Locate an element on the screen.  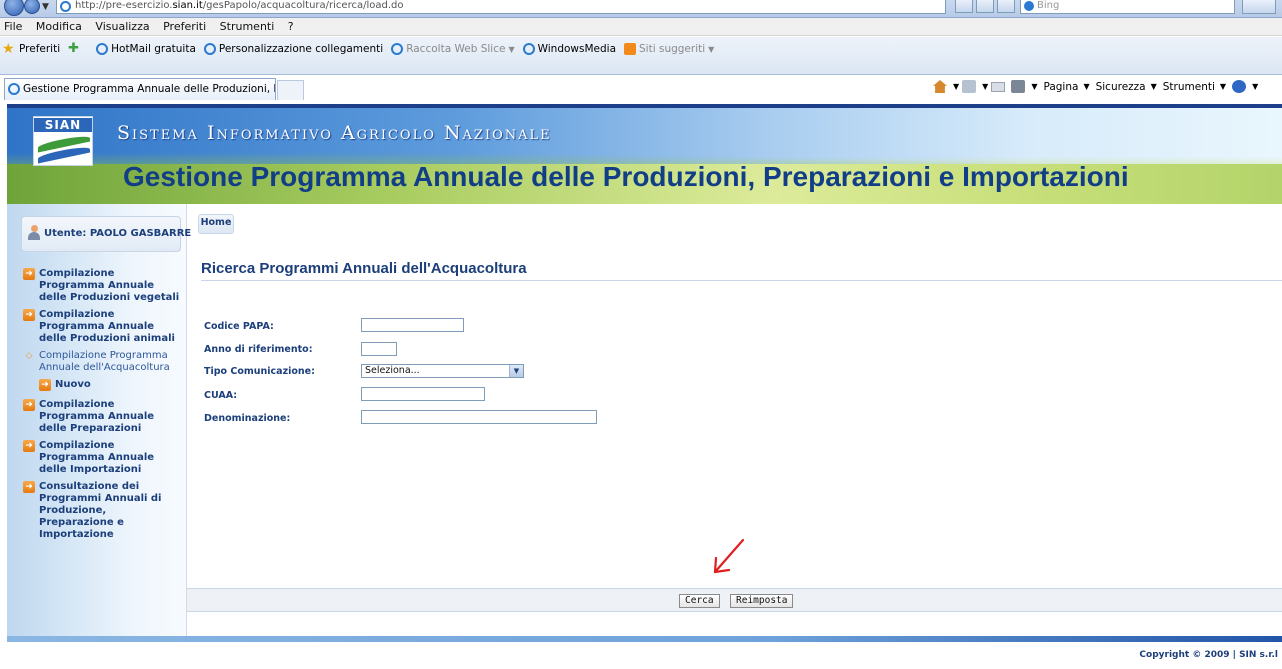
home-icon is located at coordinates (940, 86).